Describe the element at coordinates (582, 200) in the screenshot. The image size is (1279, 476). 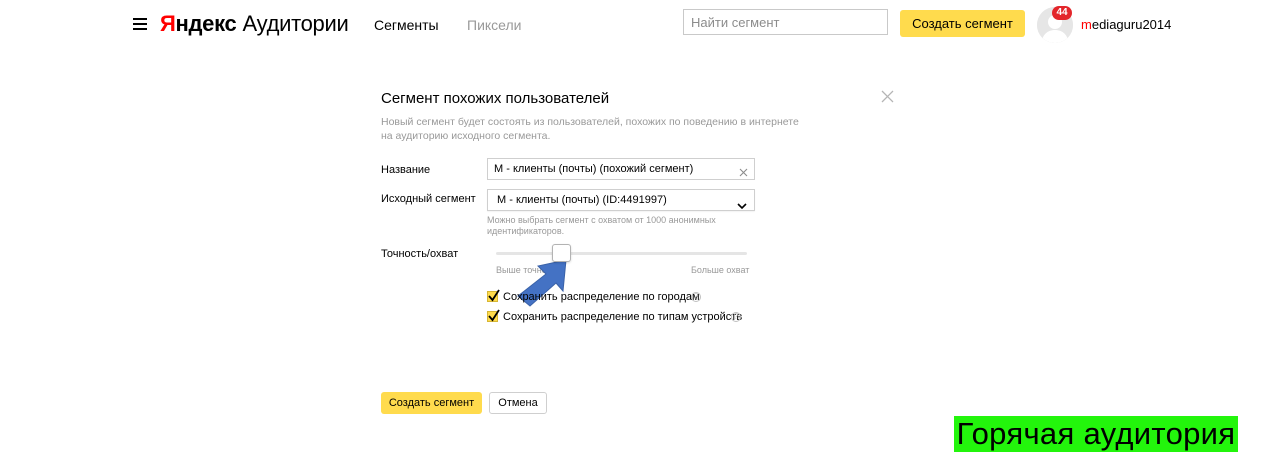
I see `source-segment-value: М - клиенты (почты) (ID:4491997)` at that location.